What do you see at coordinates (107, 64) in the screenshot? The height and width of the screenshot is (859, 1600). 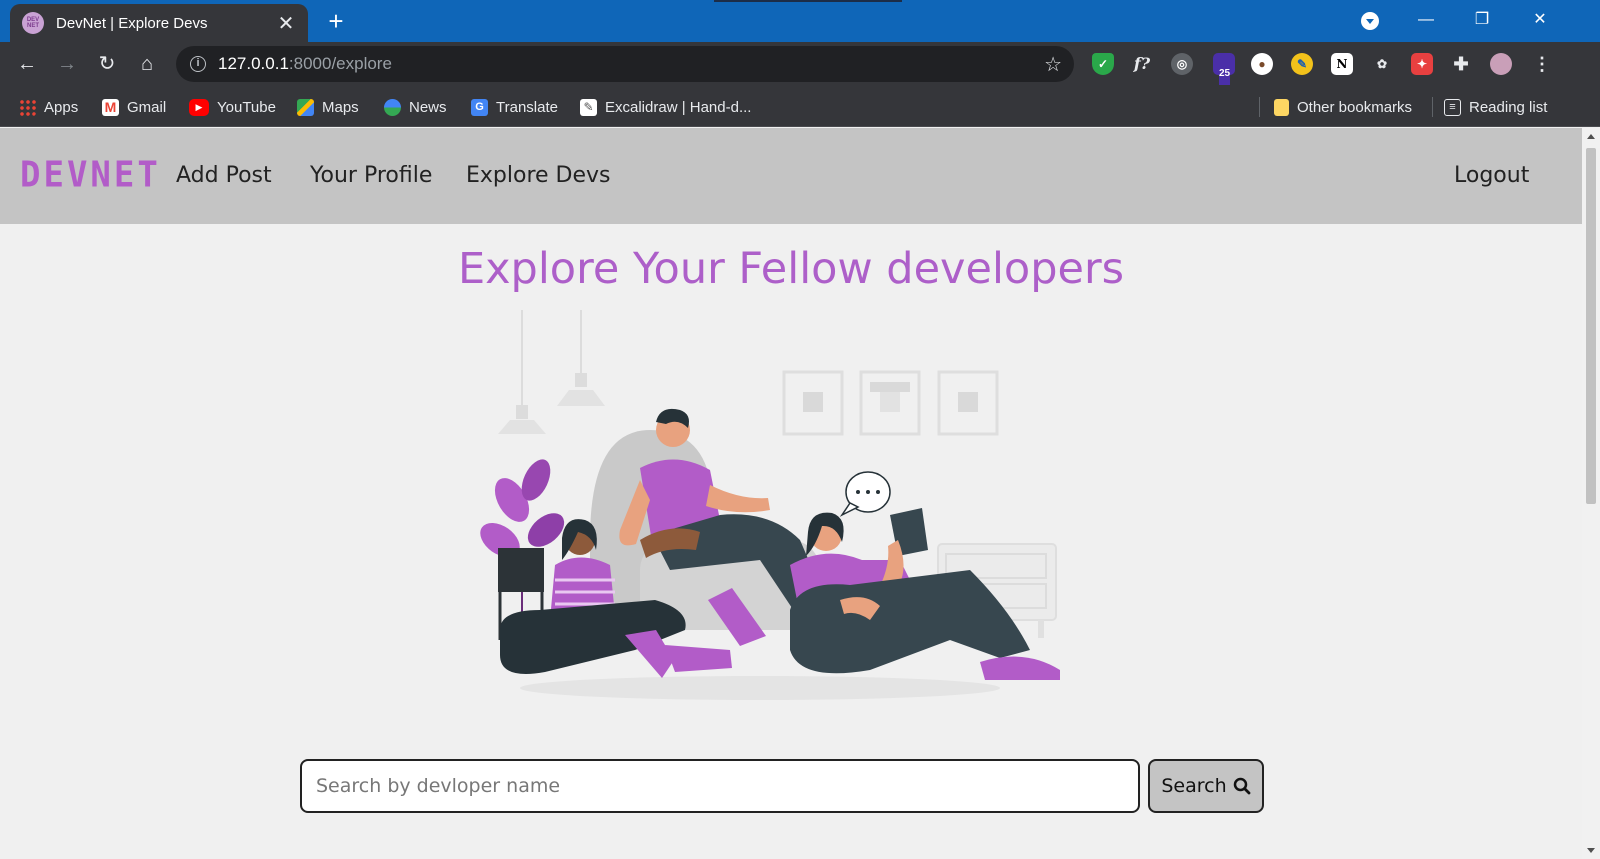 I see `reload-icon: ↻` at bounding box center [107, 64].